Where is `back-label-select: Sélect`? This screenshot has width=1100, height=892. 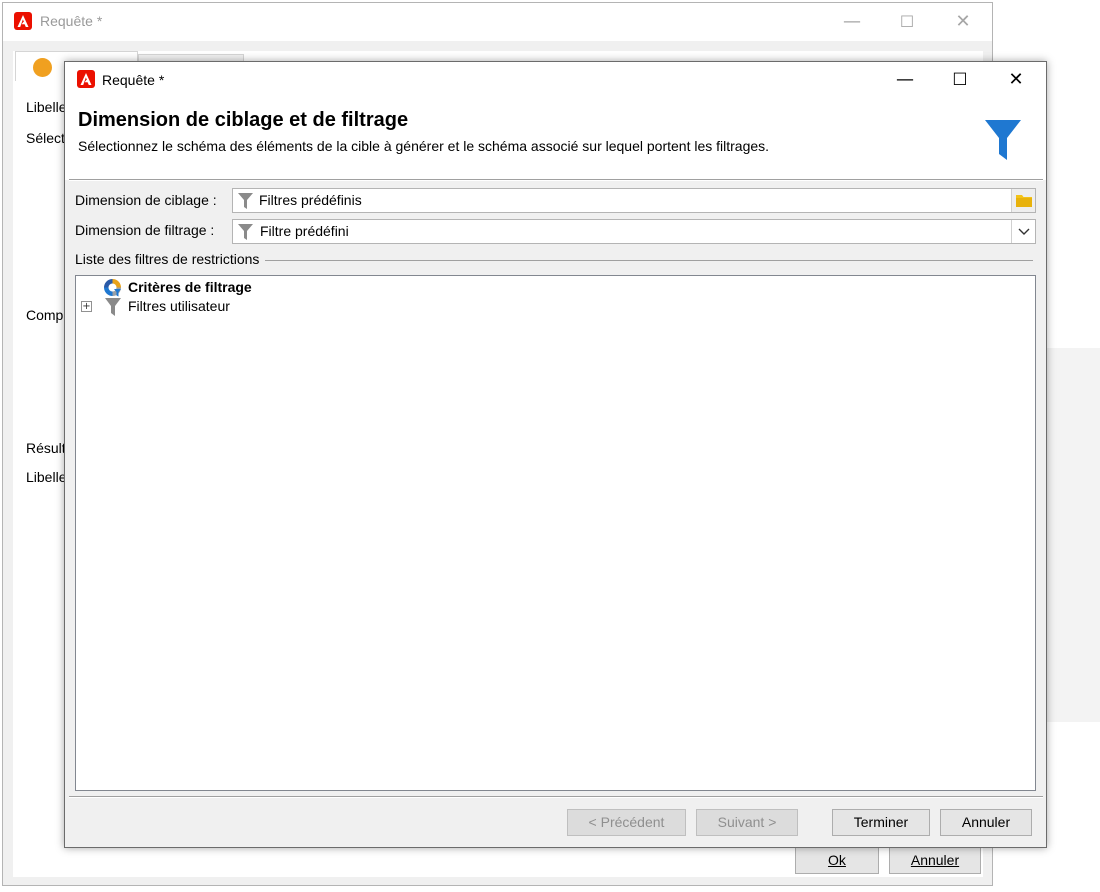
back-label-select: Sélect is located at coordinates (45, 138).